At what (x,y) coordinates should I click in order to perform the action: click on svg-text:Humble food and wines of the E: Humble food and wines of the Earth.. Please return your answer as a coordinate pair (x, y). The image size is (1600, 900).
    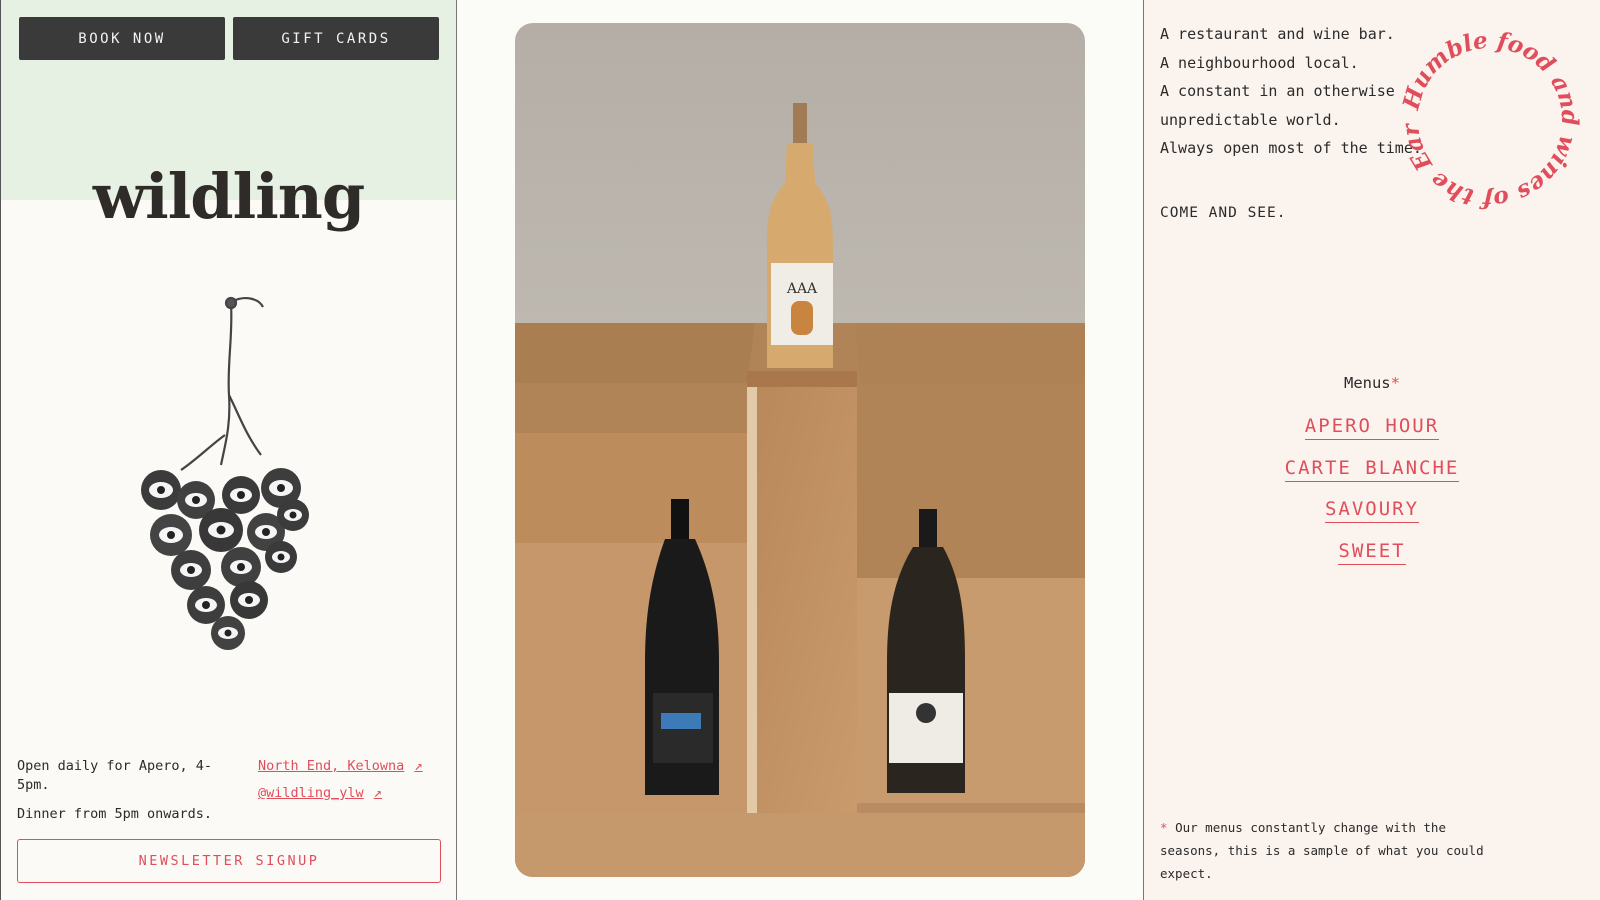
    Looking at the image, I should click on (1486, 116).